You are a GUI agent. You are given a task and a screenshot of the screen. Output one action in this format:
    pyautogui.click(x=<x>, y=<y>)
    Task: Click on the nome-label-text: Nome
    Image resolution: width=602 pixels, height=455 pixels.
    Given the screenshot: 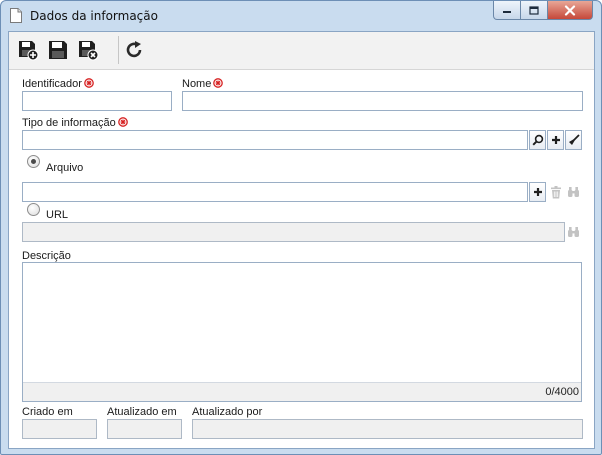 What is the action you would take?
    pyautogui.click(x=197, y=84)
    